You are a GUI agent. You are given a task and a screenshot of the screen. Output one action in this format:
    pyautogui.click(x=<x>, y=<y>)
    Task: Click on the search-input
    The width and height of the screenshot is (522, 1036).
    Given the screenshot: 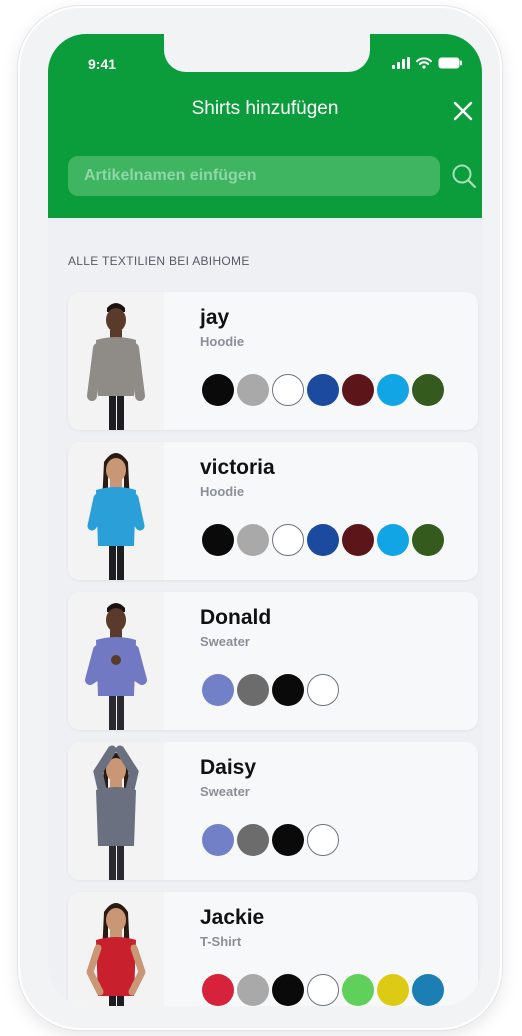 What is the action you would take?
    pyautogui.click(x=254, y=176)
    